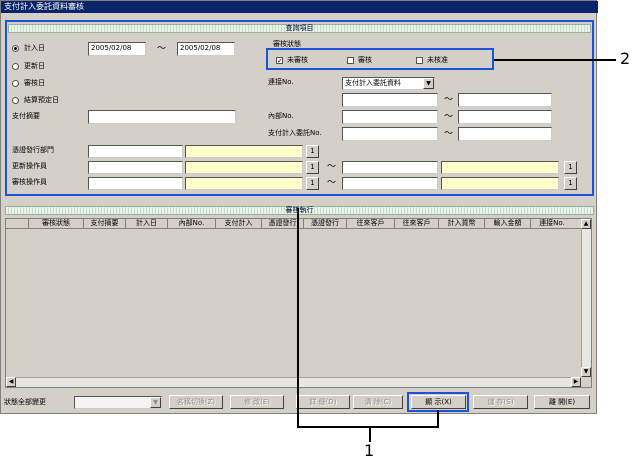 The height and width of the screenshot is (468, 637). Describe the element at coordinates (555, 60) in the screenshot. I see `callout-2-line` at that location.